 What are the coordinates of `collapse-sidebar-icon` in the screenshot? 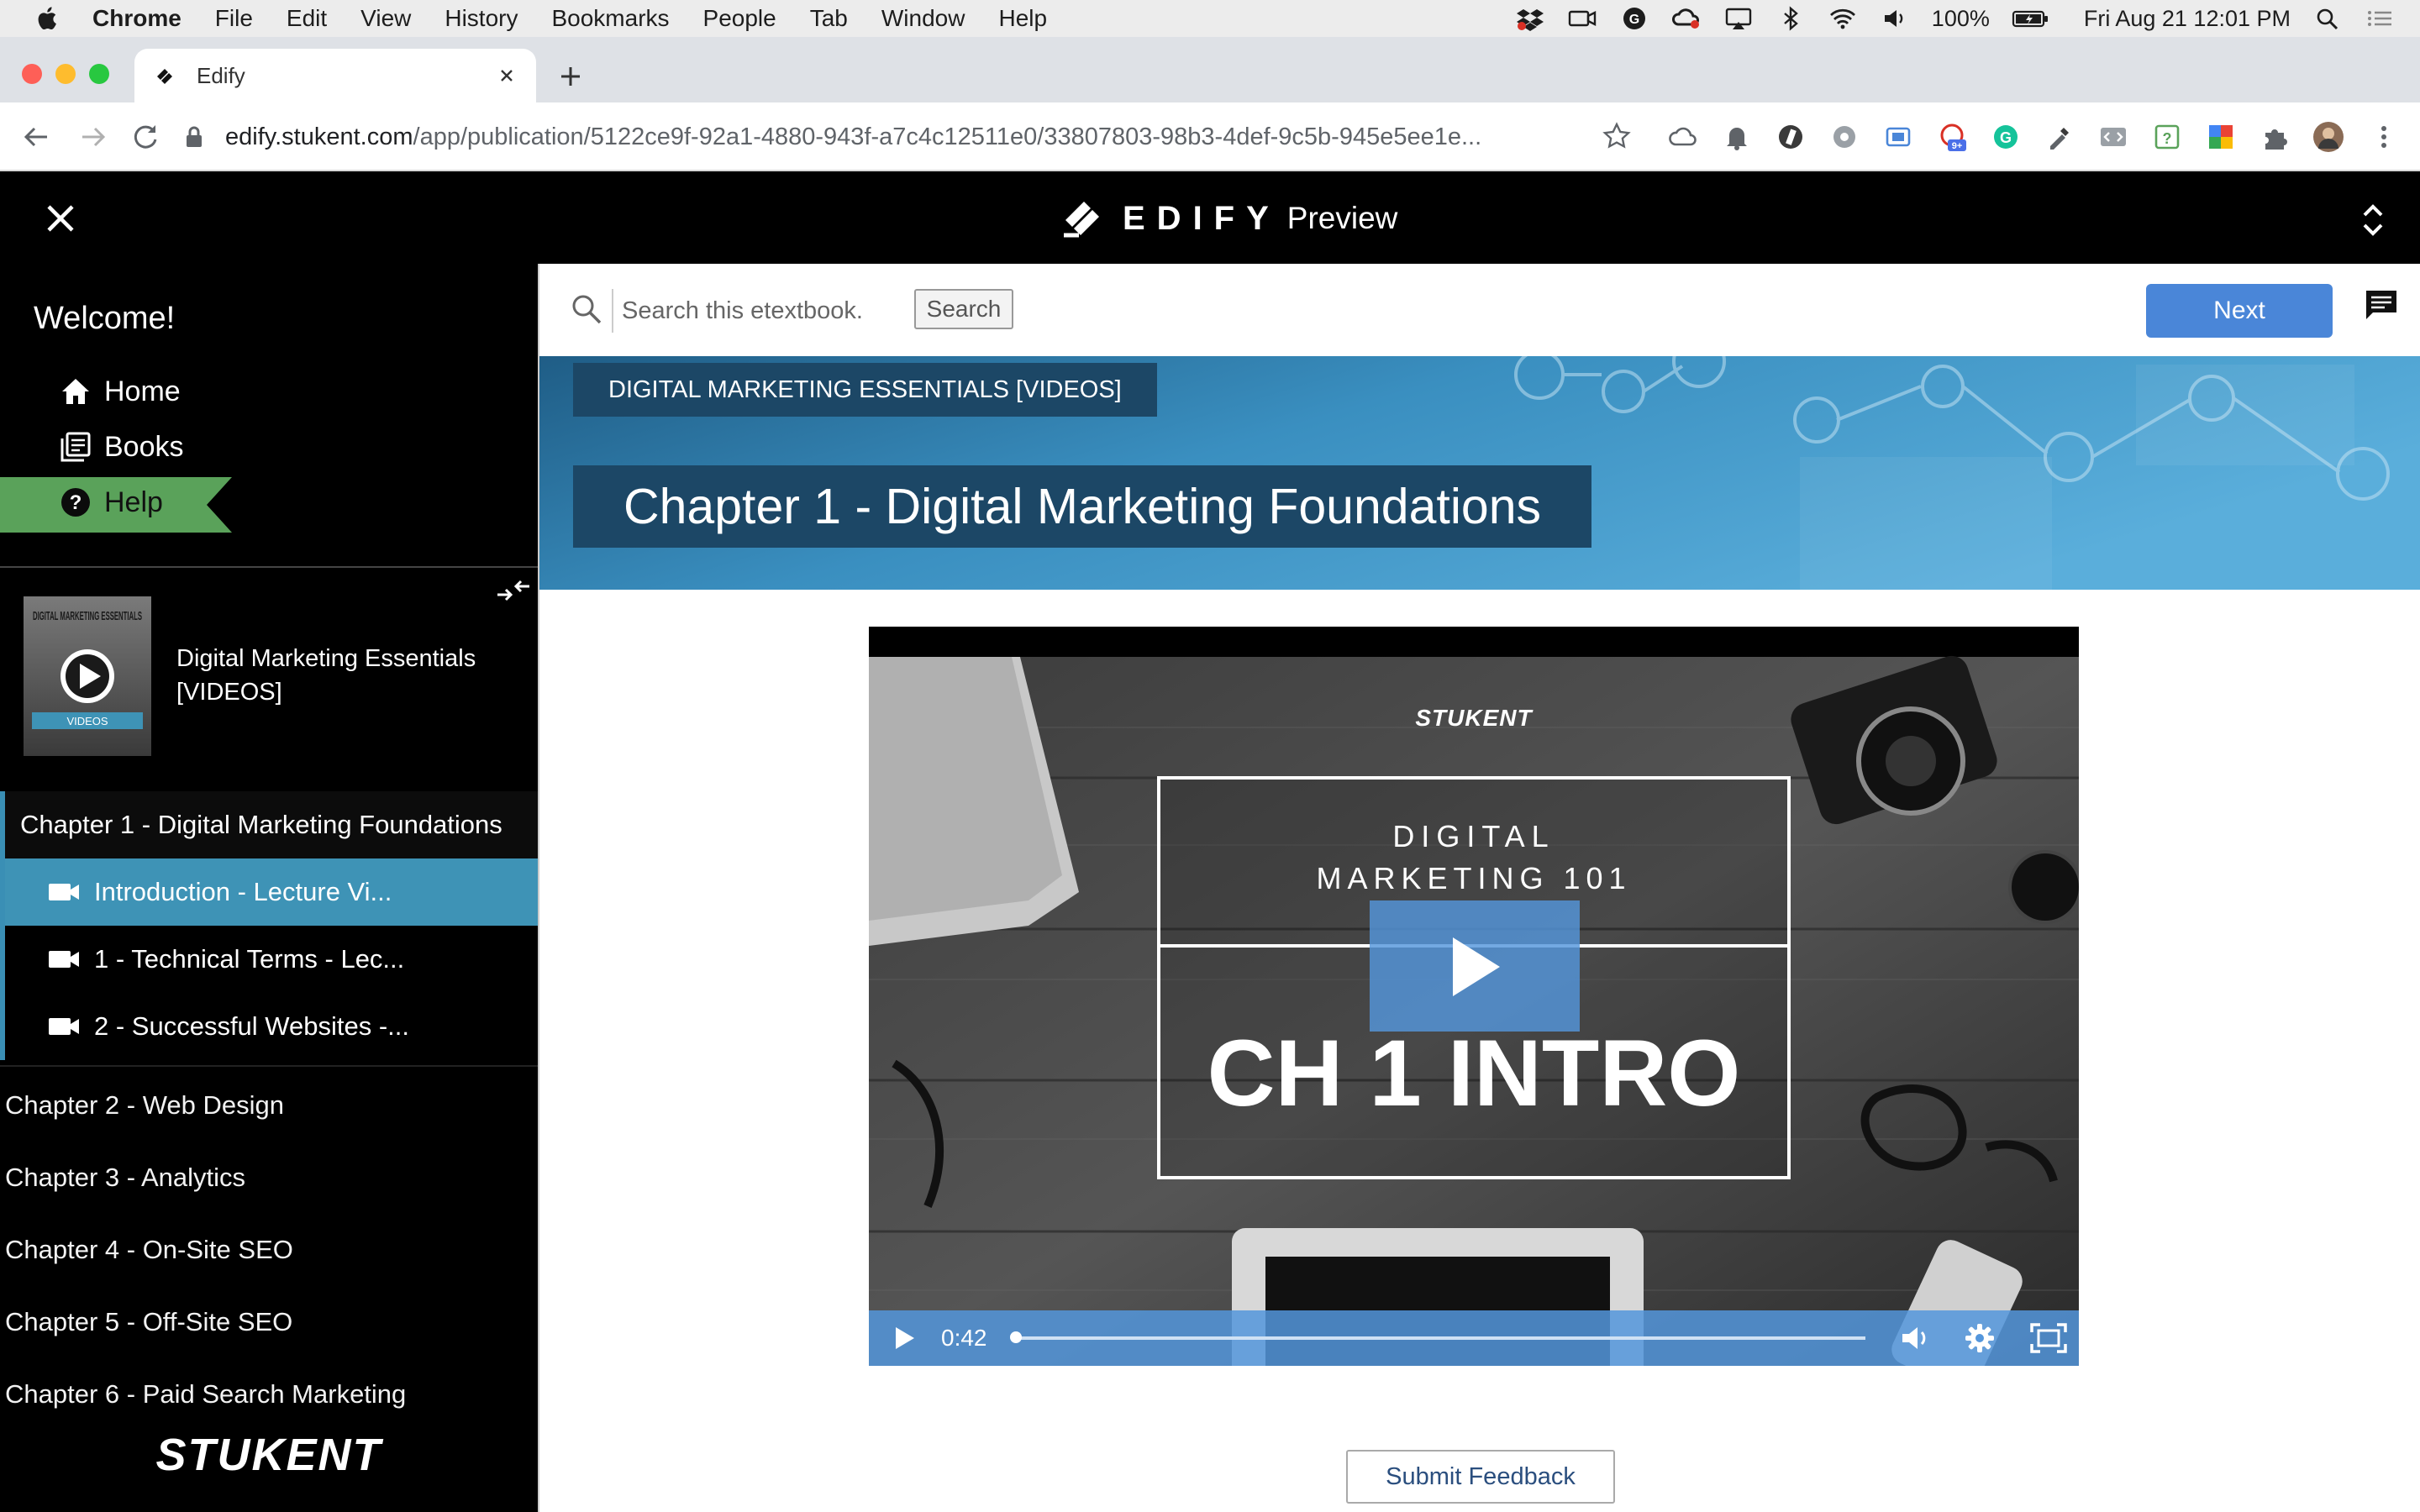 It's located at (513, 590).